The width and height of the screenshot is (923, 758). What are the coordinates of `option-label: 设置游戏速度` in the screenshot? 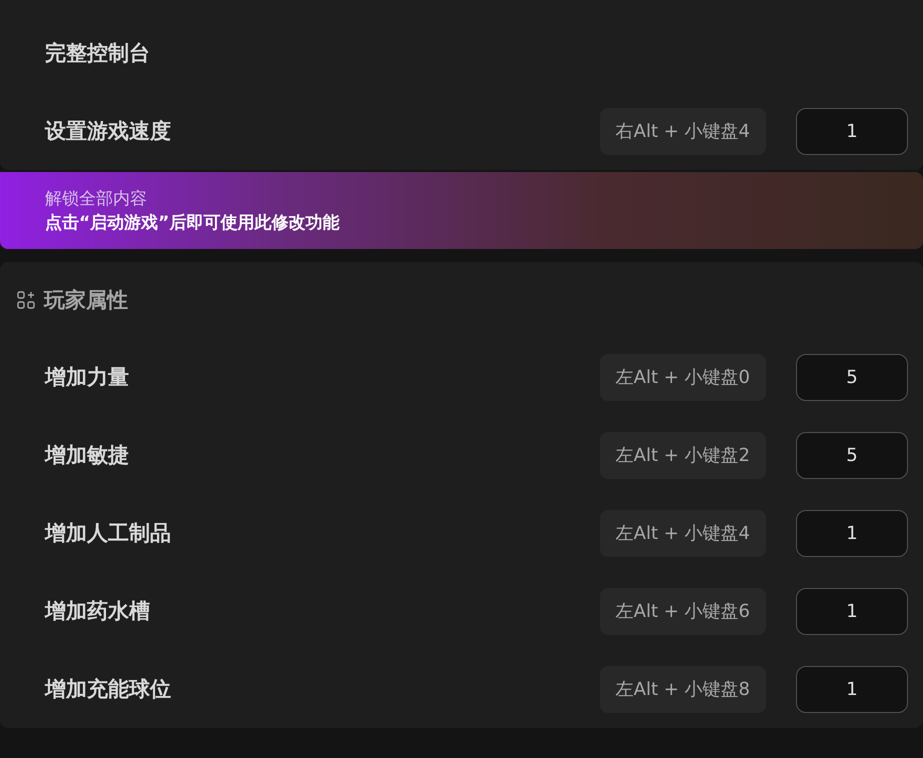 It's located at (108, 131).